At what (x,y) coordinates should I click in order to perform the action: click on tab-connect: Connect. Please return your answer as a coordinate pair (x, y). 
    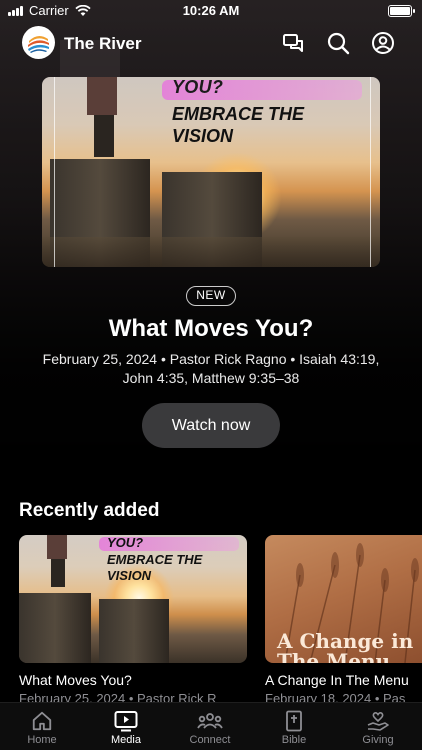
    Looking at the image, I should click on (210, 726).